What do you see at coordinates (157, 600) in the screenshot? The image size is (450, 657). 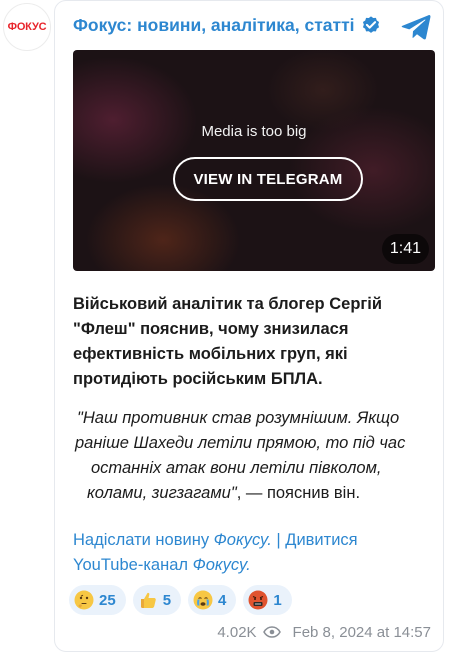 I see `reaction-thumbs-up: 5` at bounding box center [157, 600].